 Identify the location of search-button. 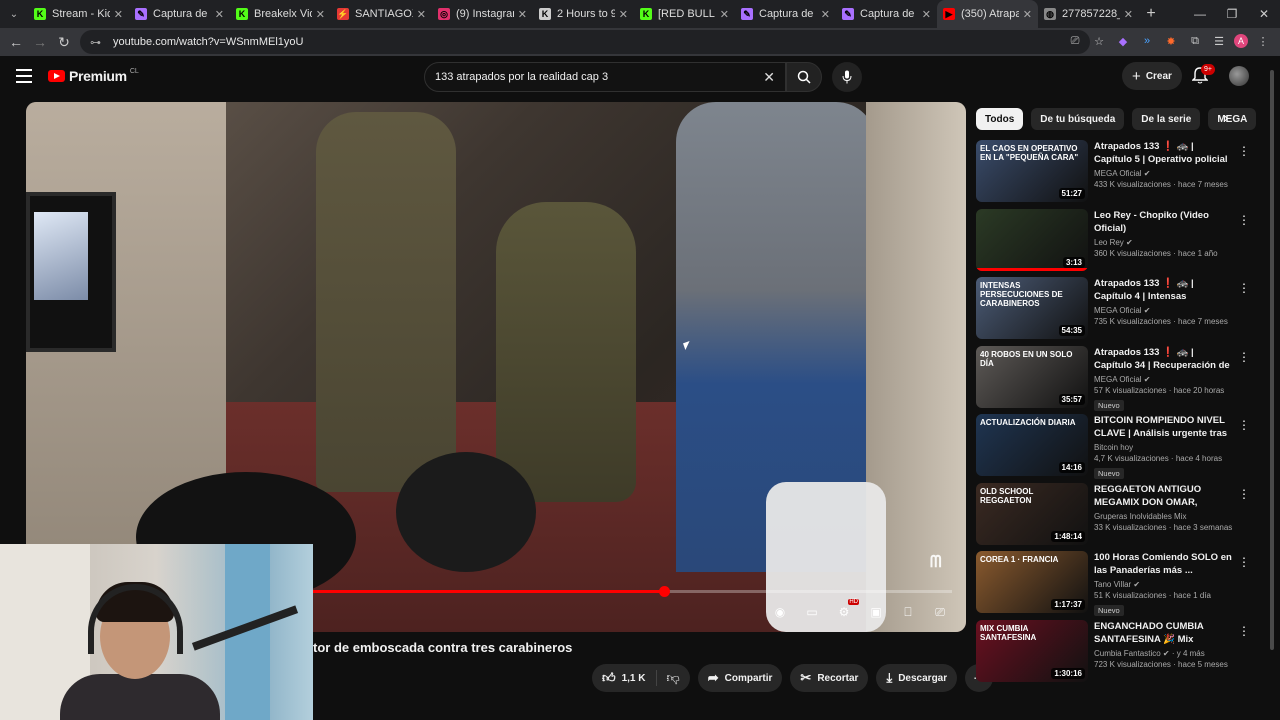
(804, 77).